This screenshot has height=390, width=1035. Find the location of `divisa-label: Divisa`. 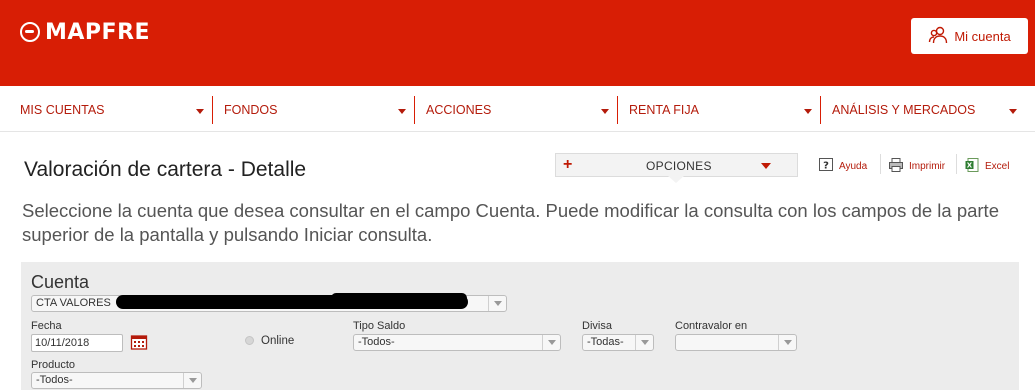

divisa-label: Divisa is located at coordinates (597, 326).